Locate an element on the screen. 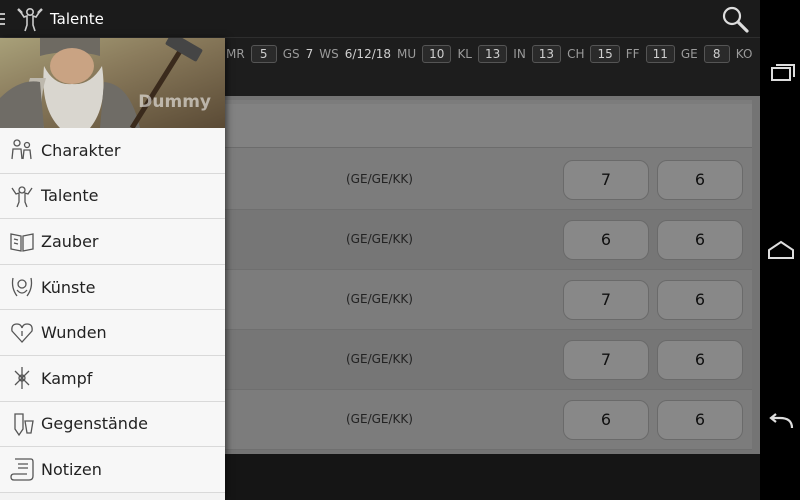 This screenshot has height=500, width=800. items-icon is located at coordinates (24, 425).